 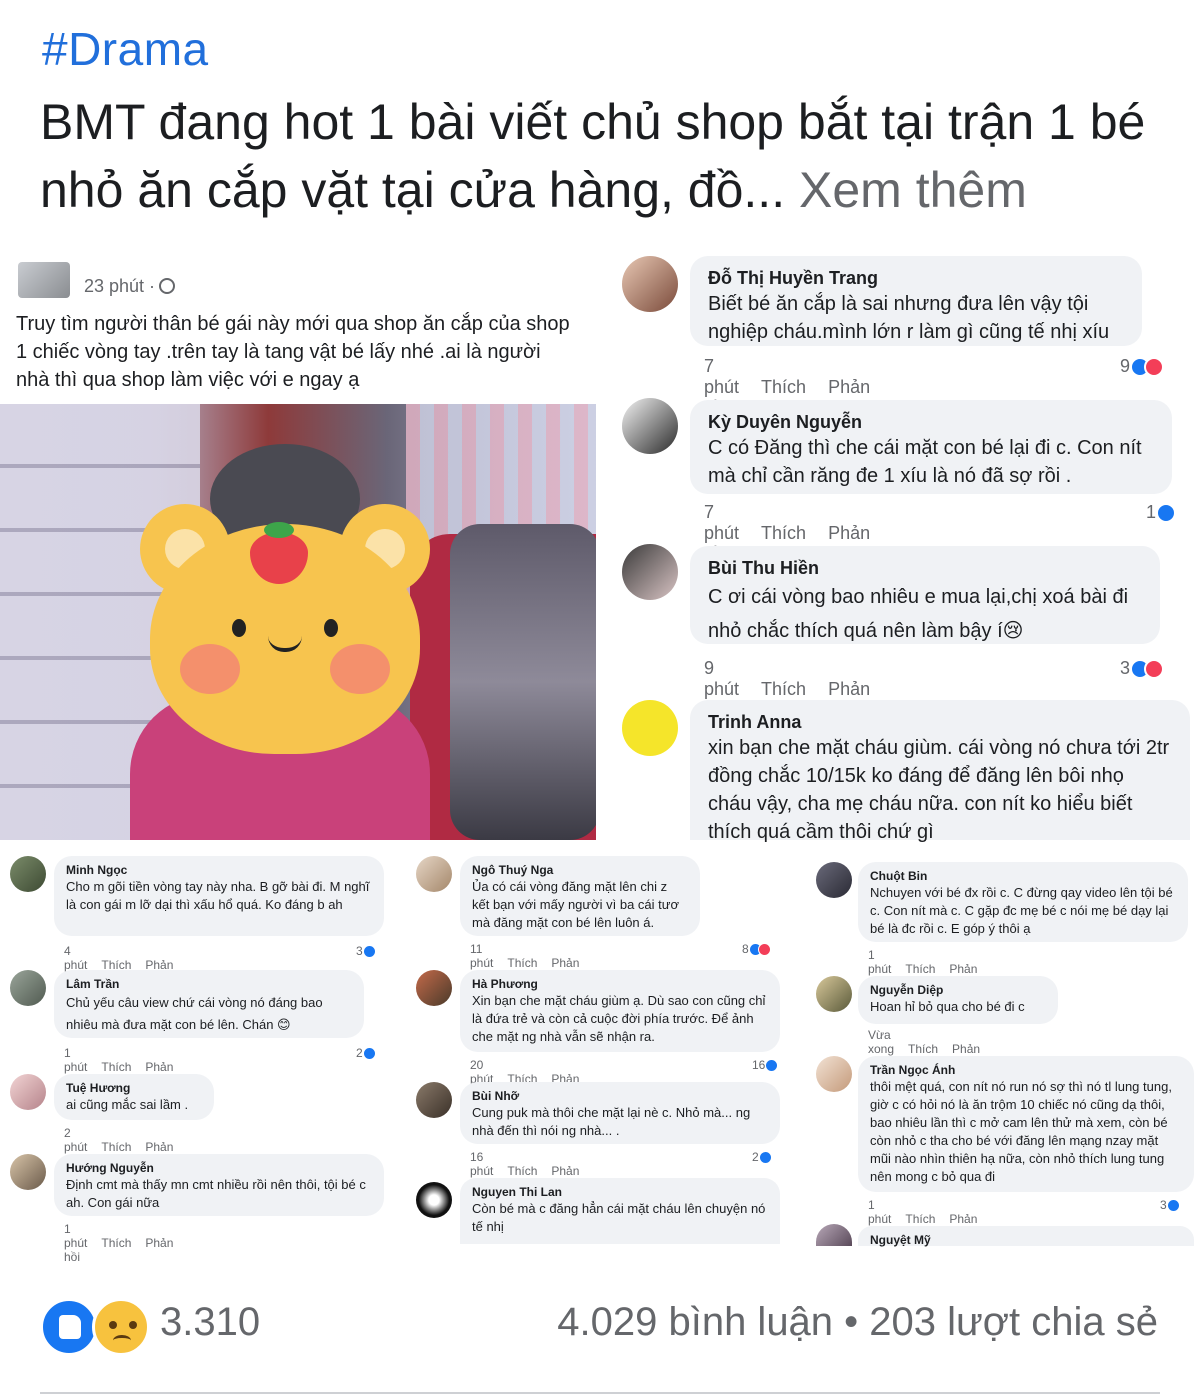 I want to click on comment-author: Hướng Nguyễn, so click(x=219, y=1168).